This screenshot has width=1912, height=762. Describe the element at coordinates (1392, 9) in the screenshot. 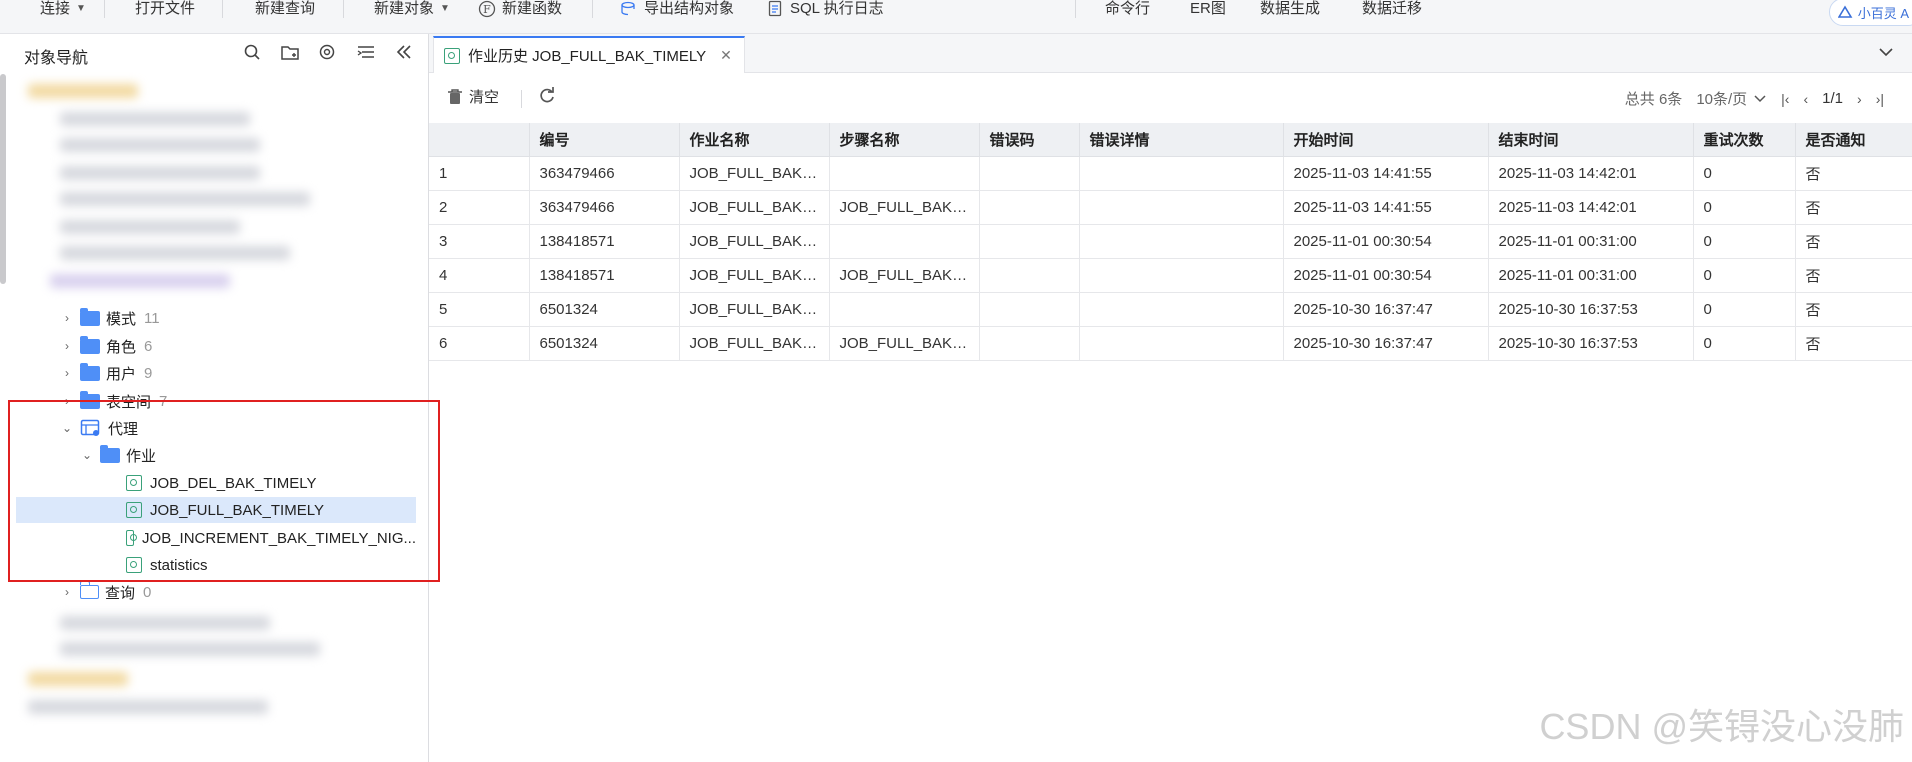

I see `data-migrate-button: 数据迁移` at that location.